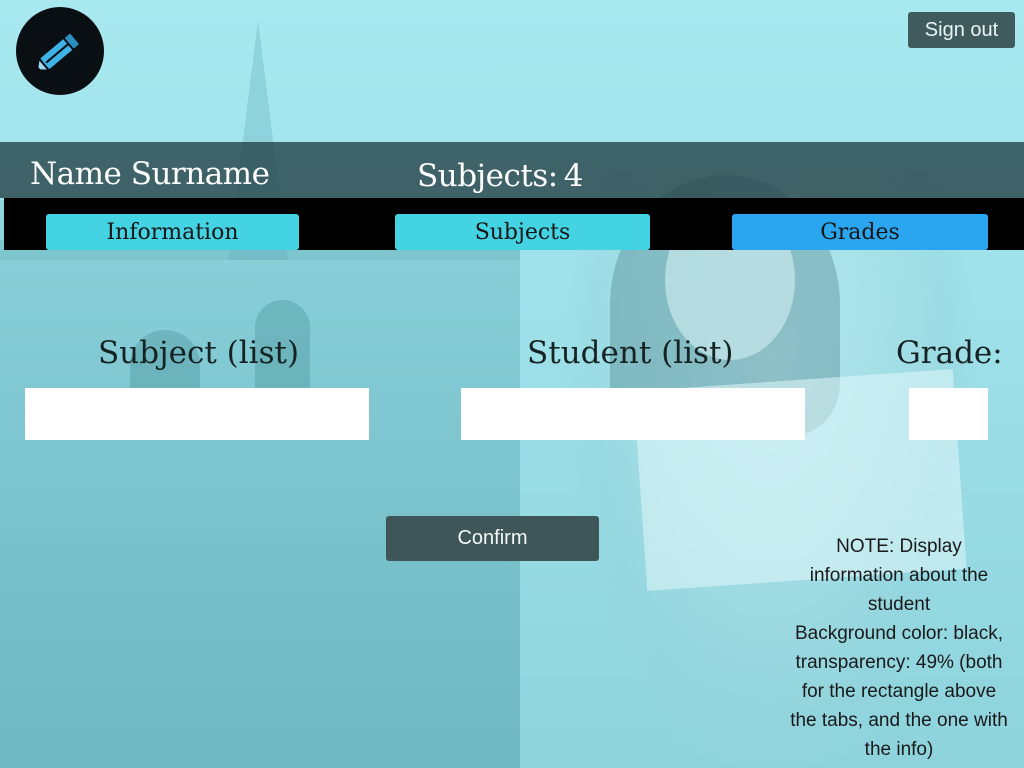 The image size is (1024, 768). Describe the element at coordinates (573, 176) in the screenshot. I see `subjects-count-value: 4` at that location.